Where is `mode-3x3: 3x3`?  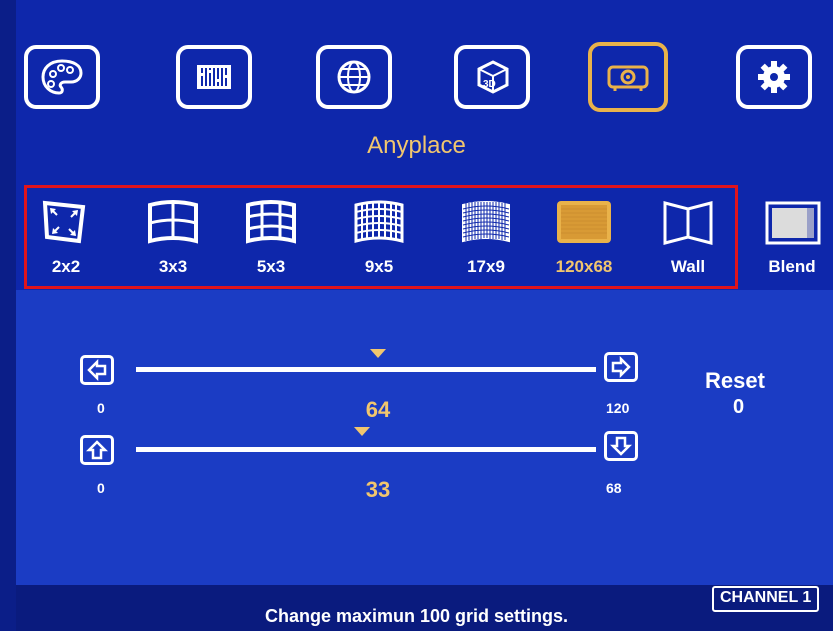 mode-3x3: 3x3 is located at coordinates (173, 242).